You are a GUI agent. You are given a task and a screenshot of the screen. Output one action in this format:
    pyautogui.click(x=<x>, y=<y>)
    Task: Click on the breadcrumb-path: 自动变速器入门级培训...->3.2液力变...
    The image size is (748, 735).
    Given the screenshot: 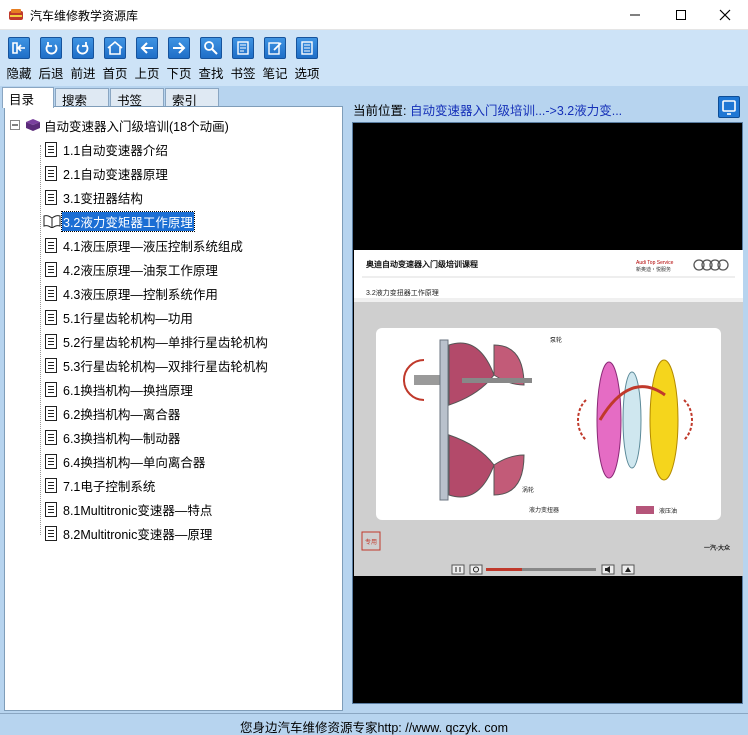 What is the action you would take?
    pyautogui.click(x=516, y=111)
    